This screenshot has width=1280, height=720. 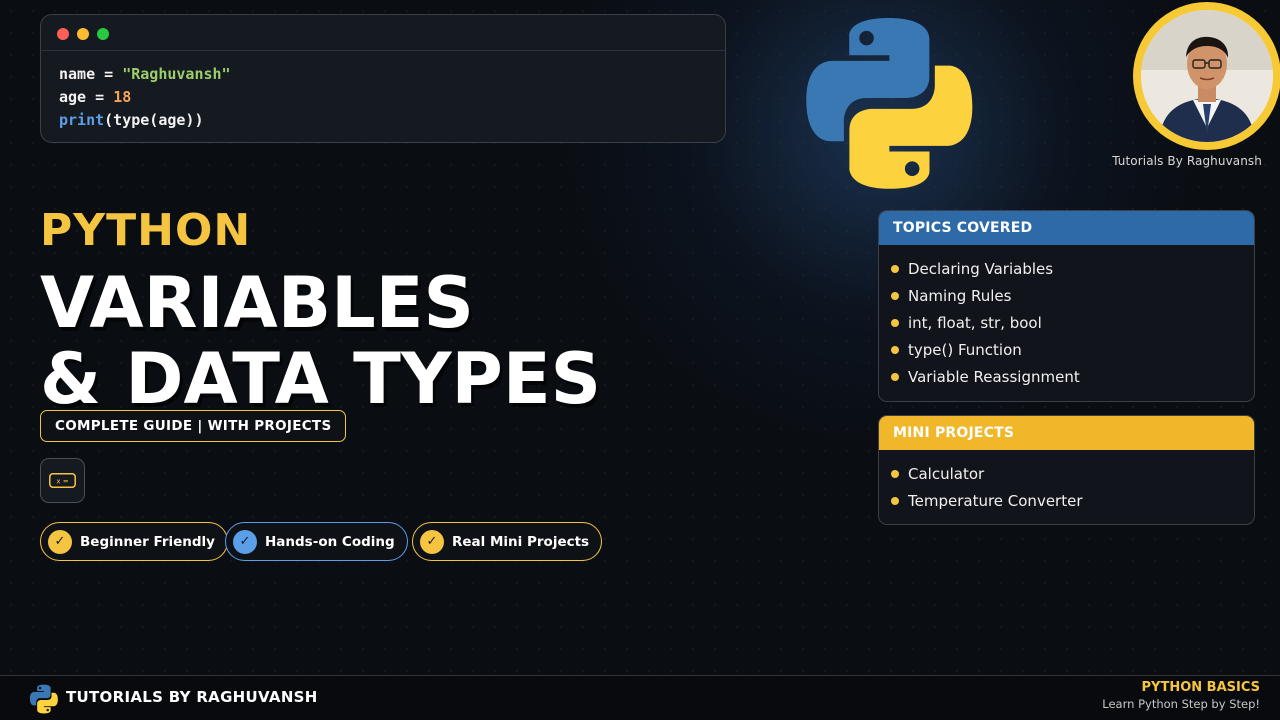 I want to click on badge-beginner-friendly: ✓ Beginner Friendly, so click(x=134, y=541).